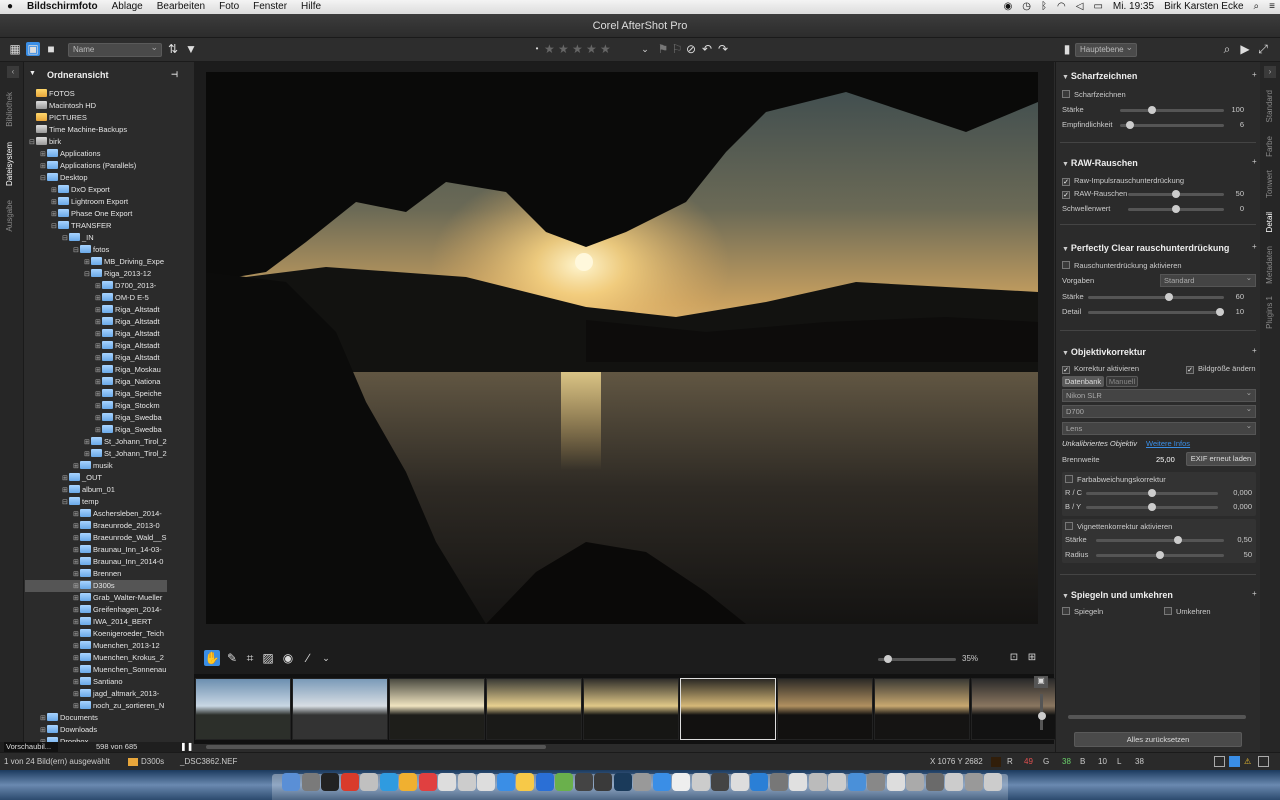 The image size is (1280, 800). What do you see at coordinates (51, 49) in the screenshot?
I see `single-view-icon: ■` at bounding box center [51, 49].